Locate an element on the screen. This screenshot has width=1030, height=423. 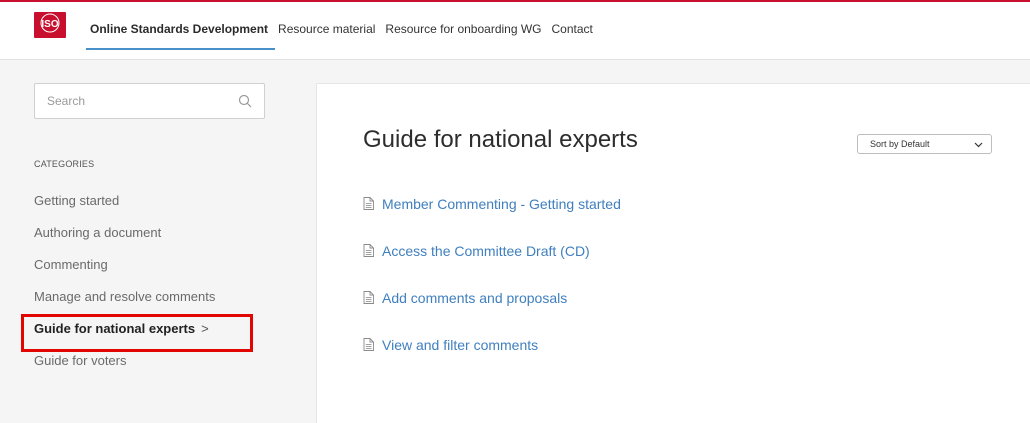
article-label: View and filter comments is located at coordinates (460, 344).